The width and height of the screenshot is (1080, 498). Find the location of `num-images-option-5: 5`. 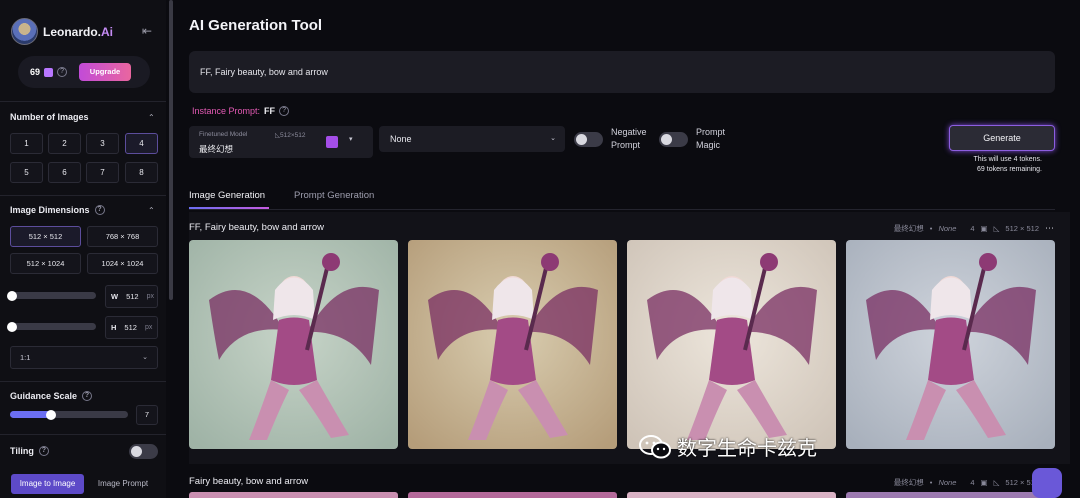

num-images-option-5: 5 is located at coordinates (26, 172).